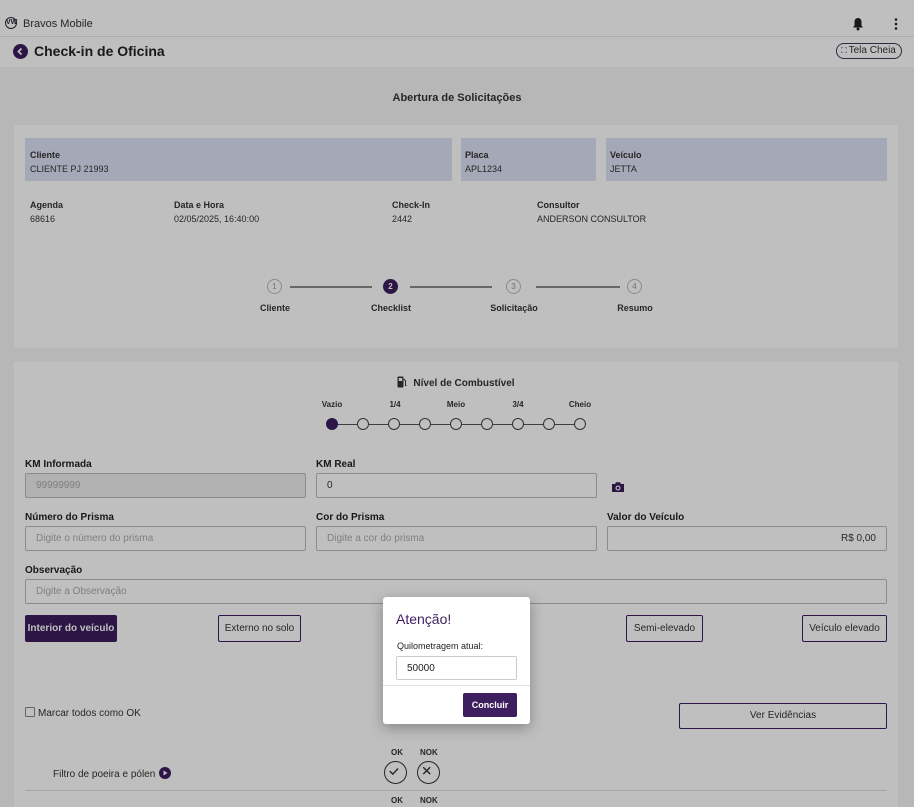 This screenshot has height=807, width=914. Describe the element at coordinates (456, 685) in the screenshot. I see `modal-divider` at that location.